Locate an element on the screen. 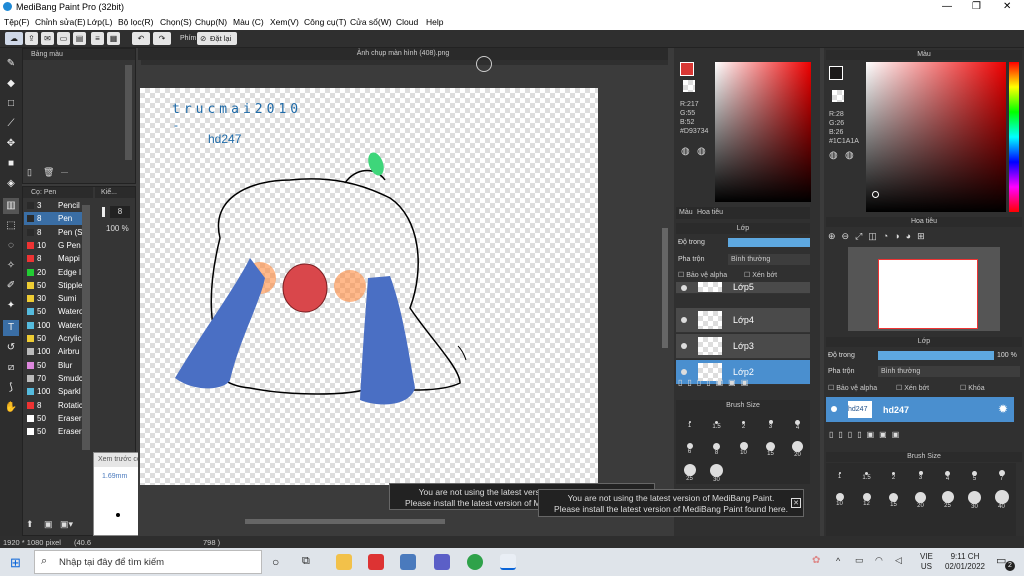 The width and height of the screenshot is (1024, 576). brush-list-scrollbar is located at coordinates (86, 327).